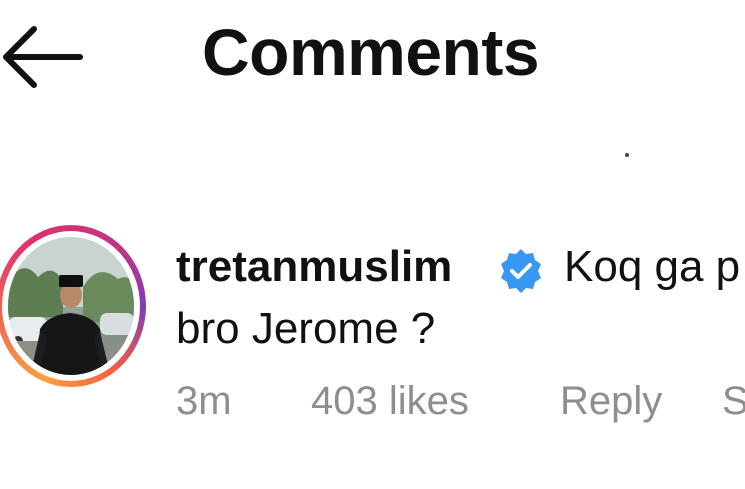  Describe the element at coordinates (314, 267) in the screenshot. I see `comment-username: tretanmuslim` at that location.